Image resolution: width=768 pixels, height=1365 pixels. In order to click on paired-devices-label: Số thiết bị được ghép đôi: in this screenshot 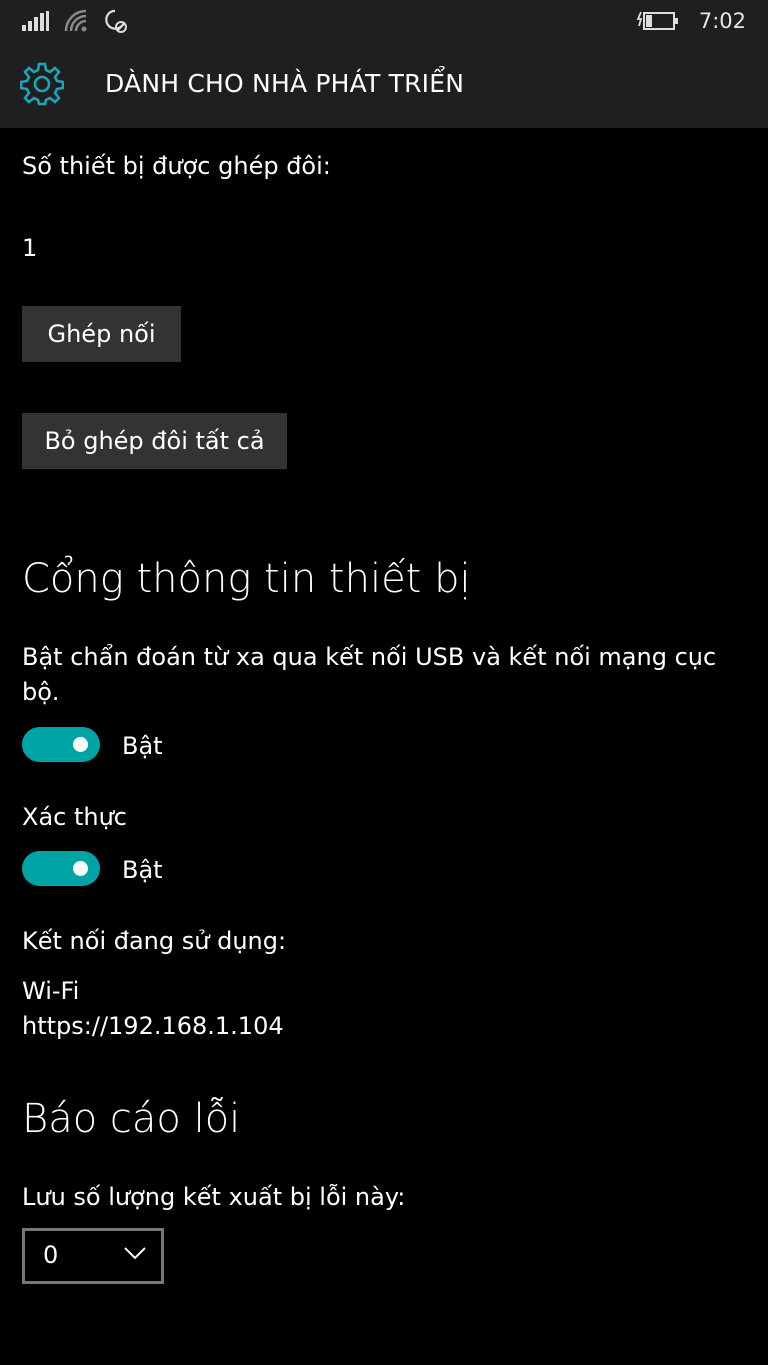, I will do `click(176, 166)`.